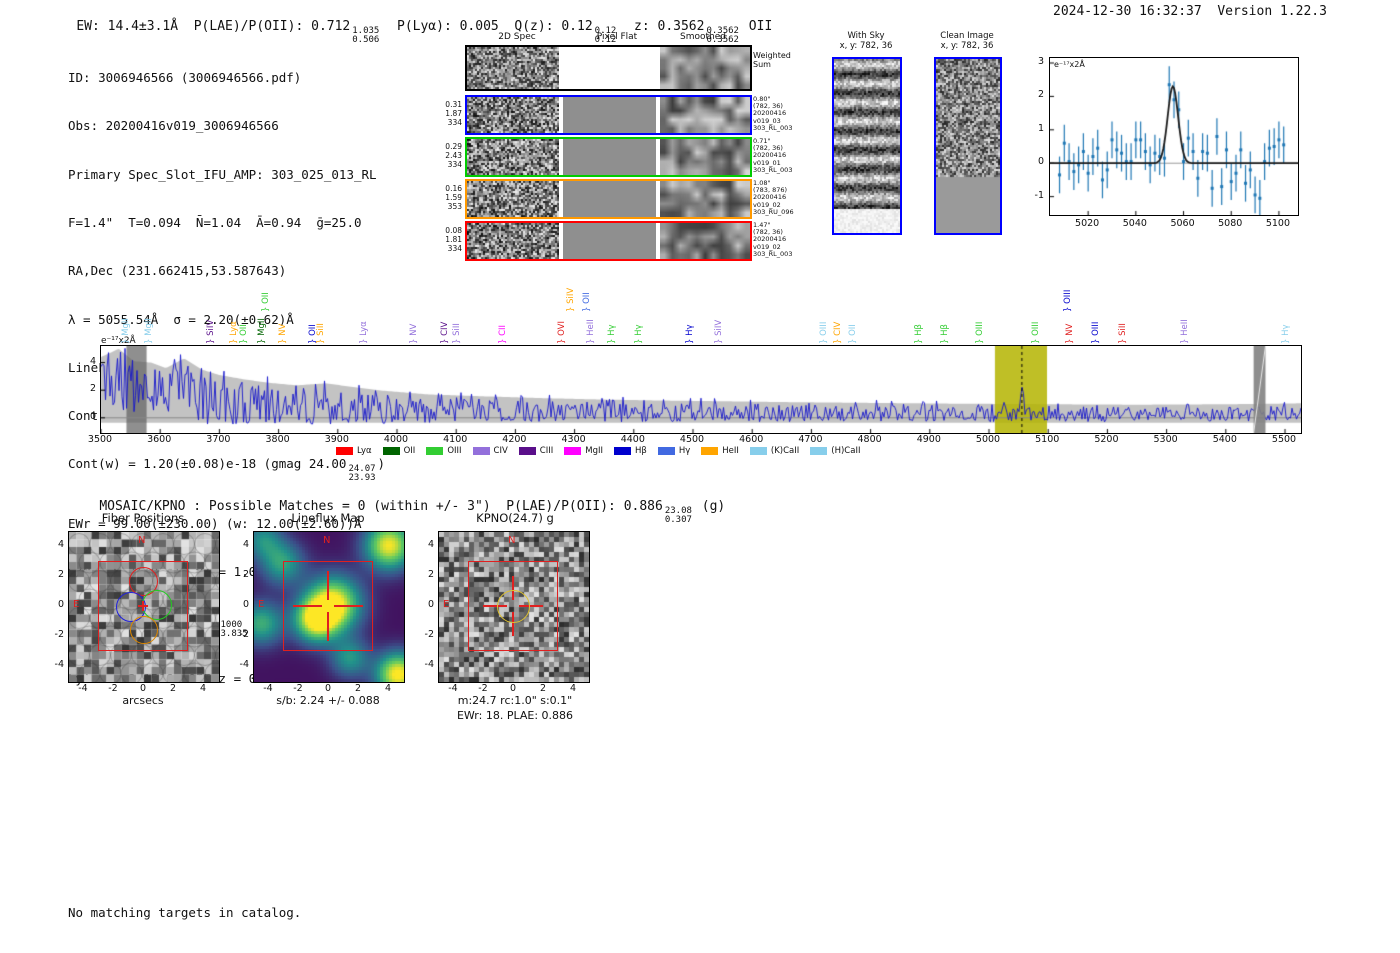 This screenshot has height=953, width=1400. Describe the element at coordinates (1174, 136) in the screenshot. I see `line-fit-plot` at that location.